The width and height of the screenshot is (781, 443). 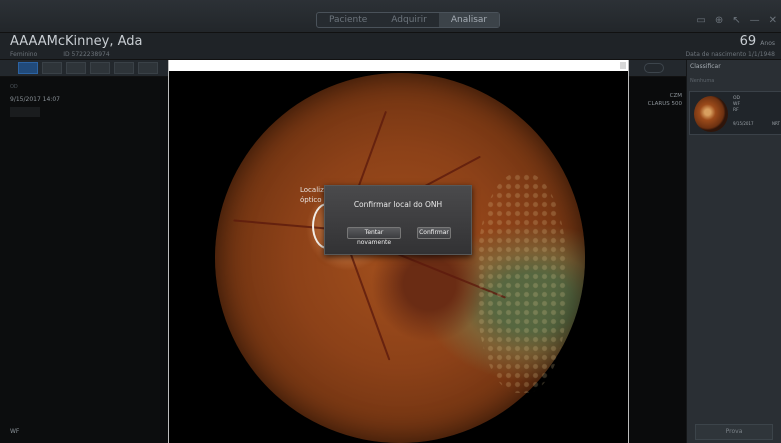 What do you see at coordinates (700, 20) in the screenshot?
I see `grid-icon: ▭` at bounding box center [700, 20].